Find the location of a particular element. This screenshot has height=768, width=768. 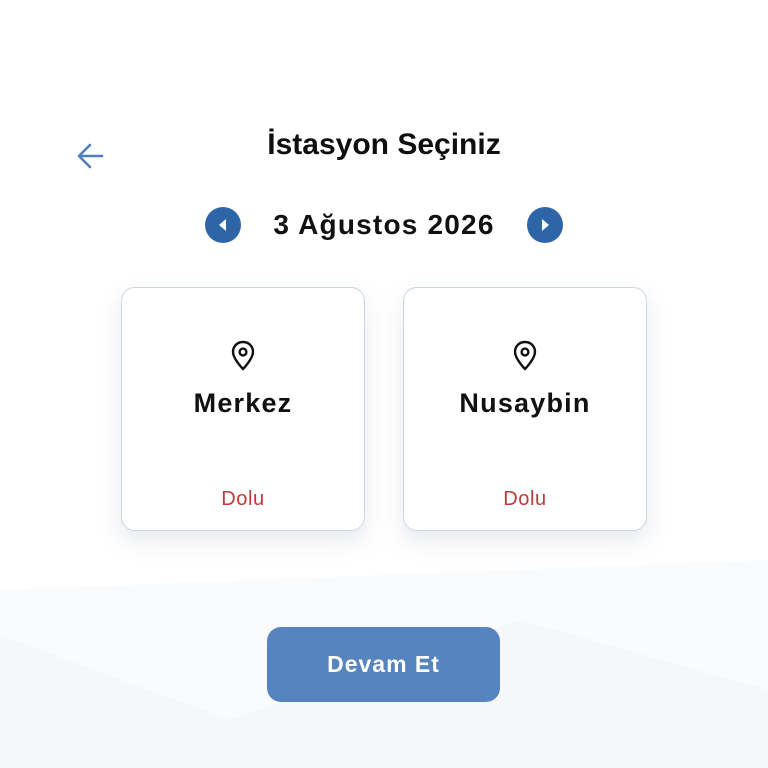

date-navigator: 3 Ağustos 2026 is located at coordinates (384, 225).